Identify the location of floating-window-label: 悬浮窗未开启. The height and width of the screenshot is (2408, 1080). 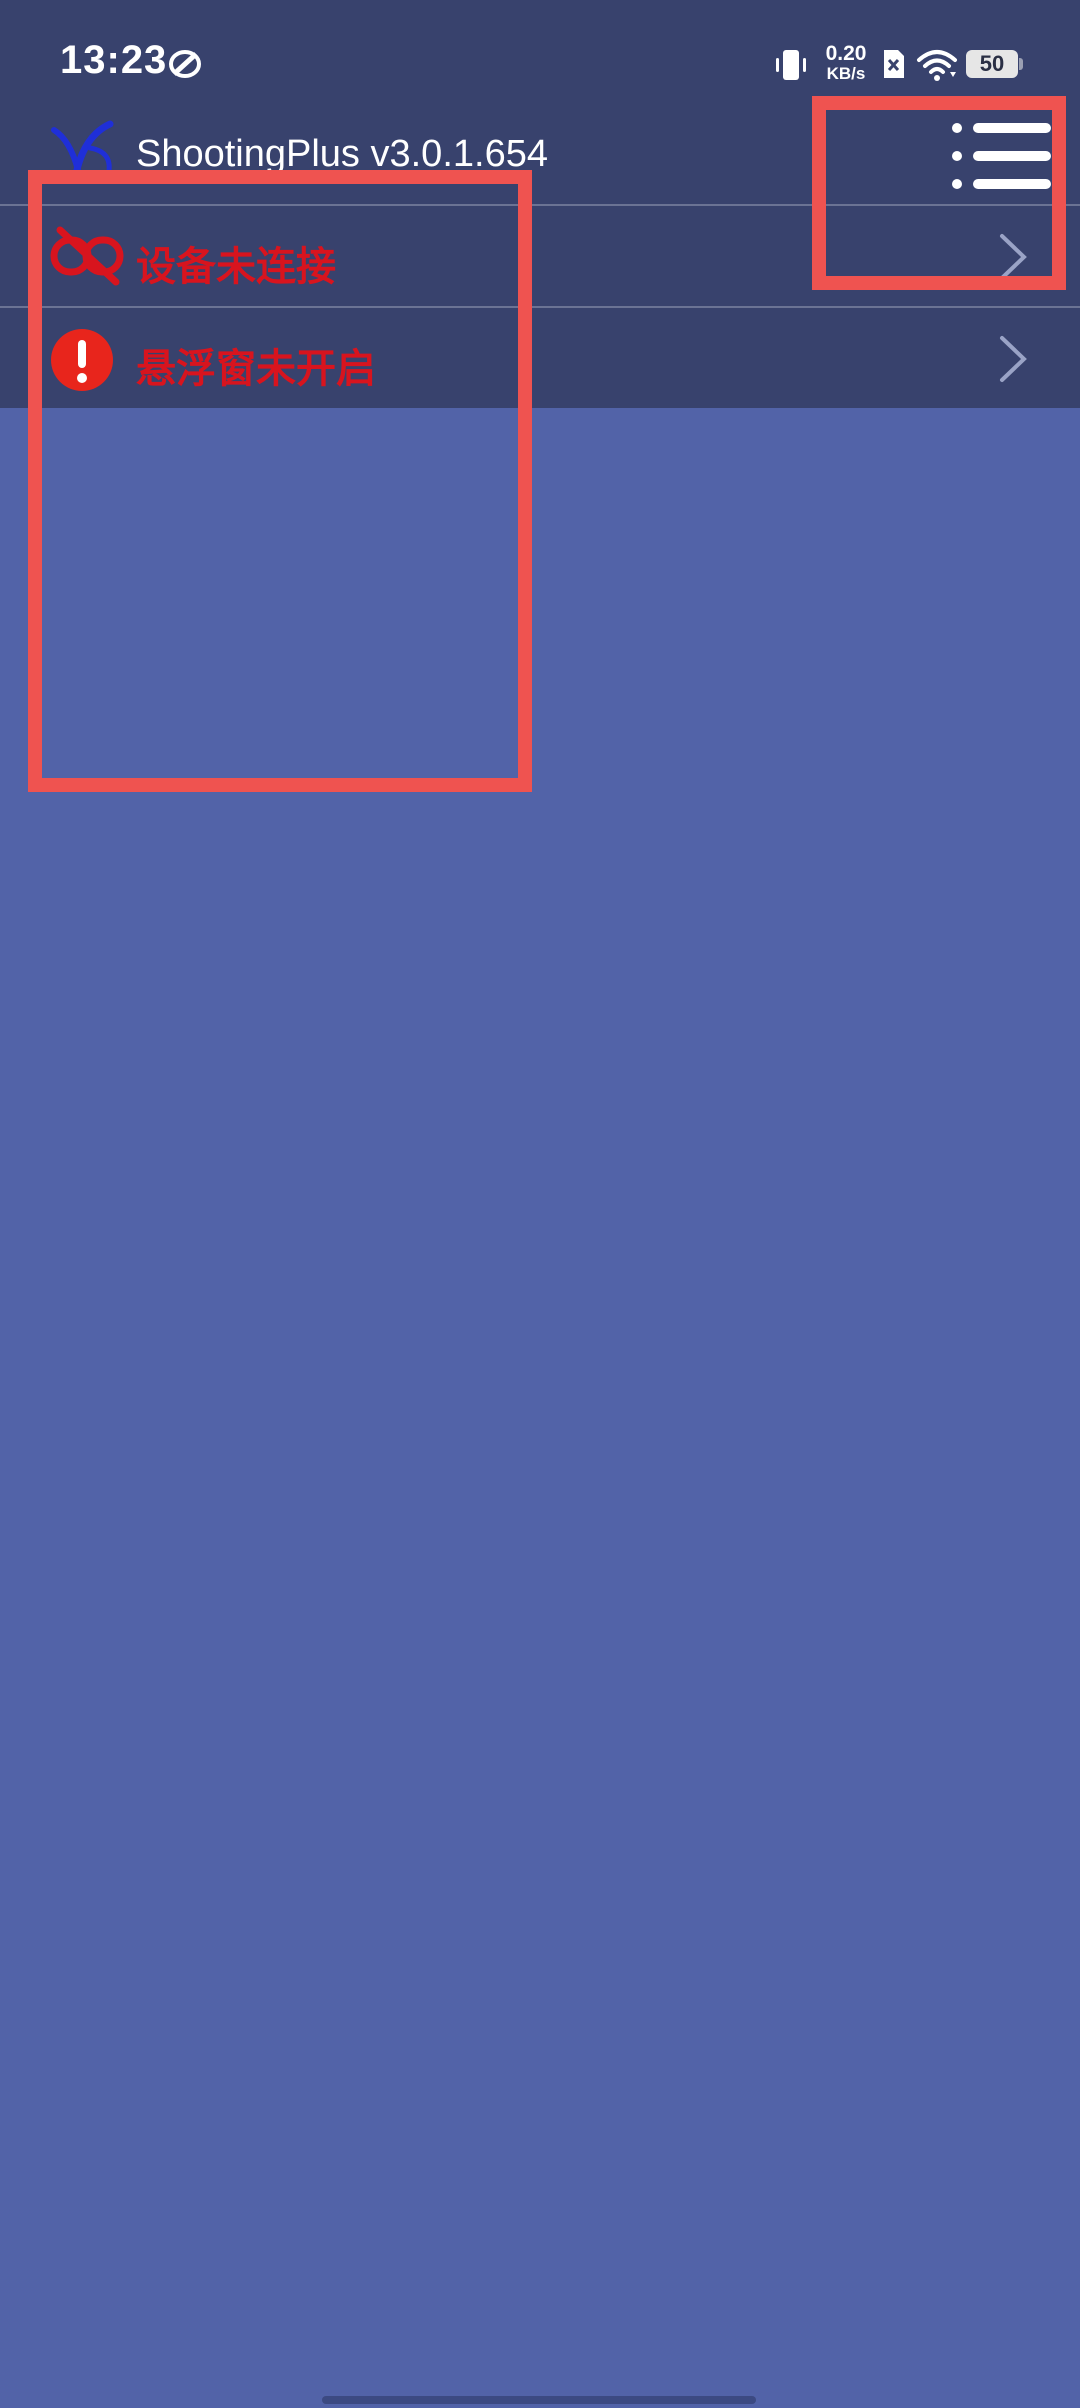
(256, 369).